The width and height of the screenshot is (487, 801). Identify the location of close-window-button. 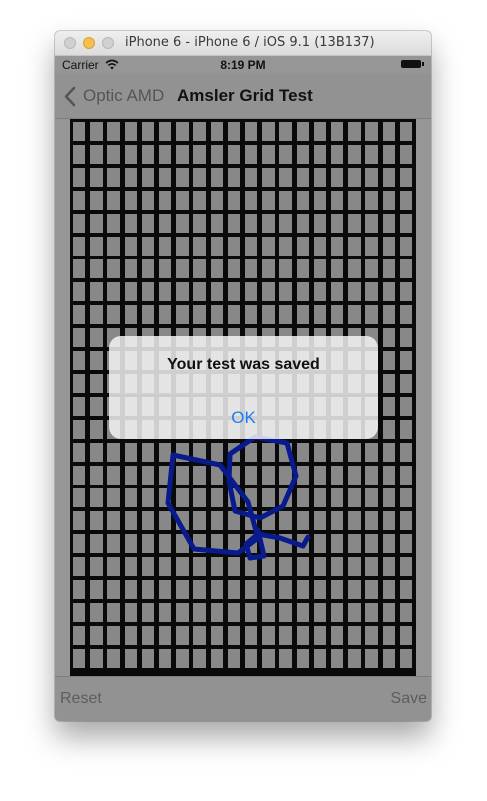
(70, 43).